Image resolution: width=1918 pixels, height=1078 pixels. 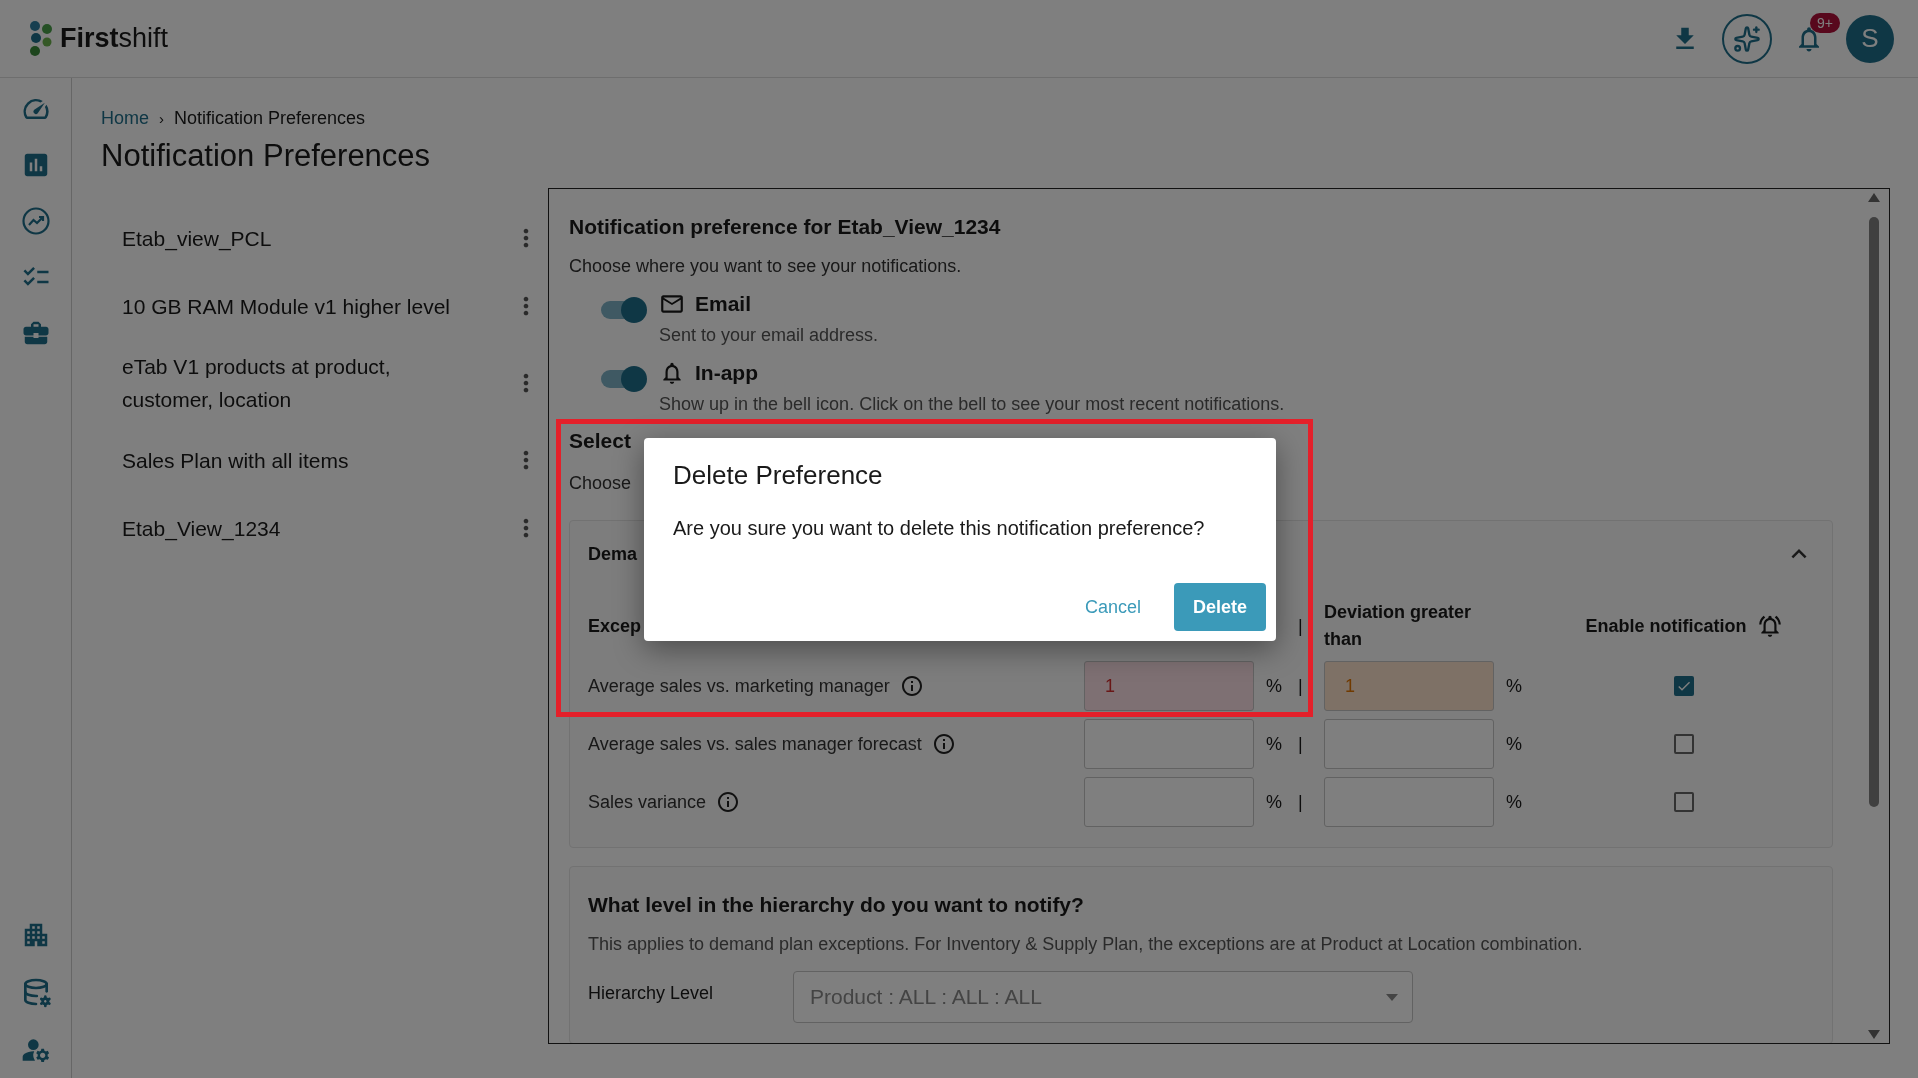 What do you see at coordinates (600, 483) in the screenshot?
I see `section-hint: Choose` at bounding box center [600, 483].